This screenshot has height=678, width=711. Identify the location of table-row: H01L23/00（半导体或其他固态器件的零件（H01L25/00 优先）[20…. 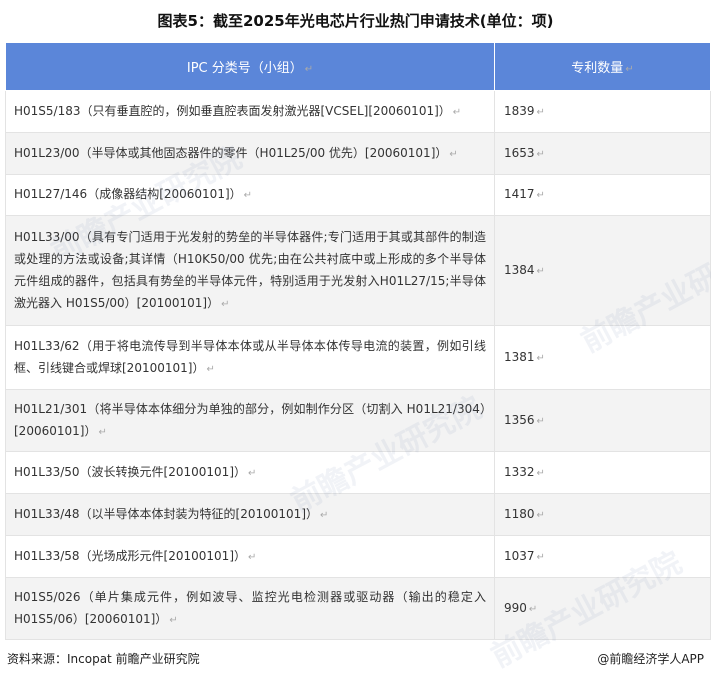
(358, 153).